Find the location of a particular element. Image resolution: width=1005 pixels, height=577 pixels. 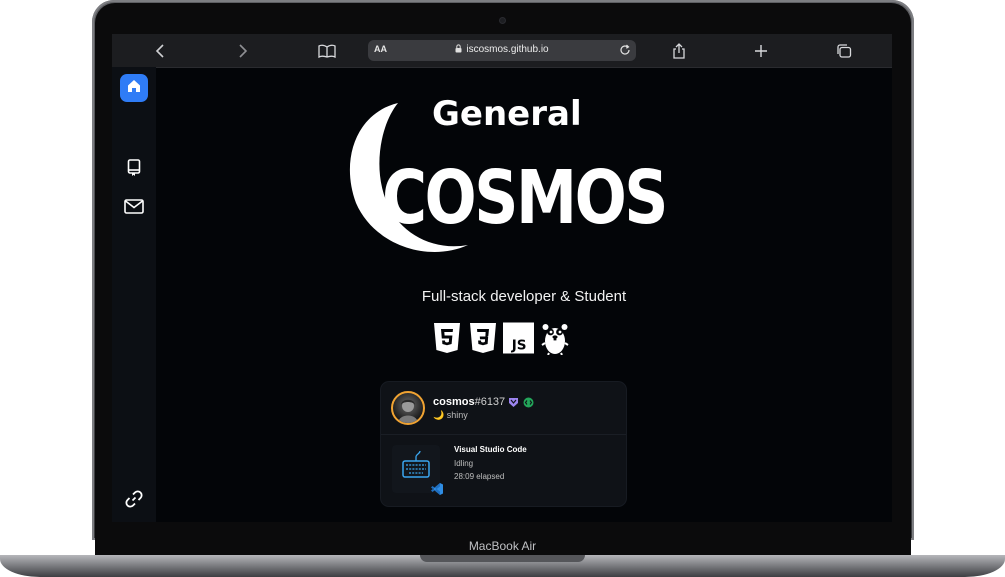

discriminator: #6137 is located at coordinates (490, 402).